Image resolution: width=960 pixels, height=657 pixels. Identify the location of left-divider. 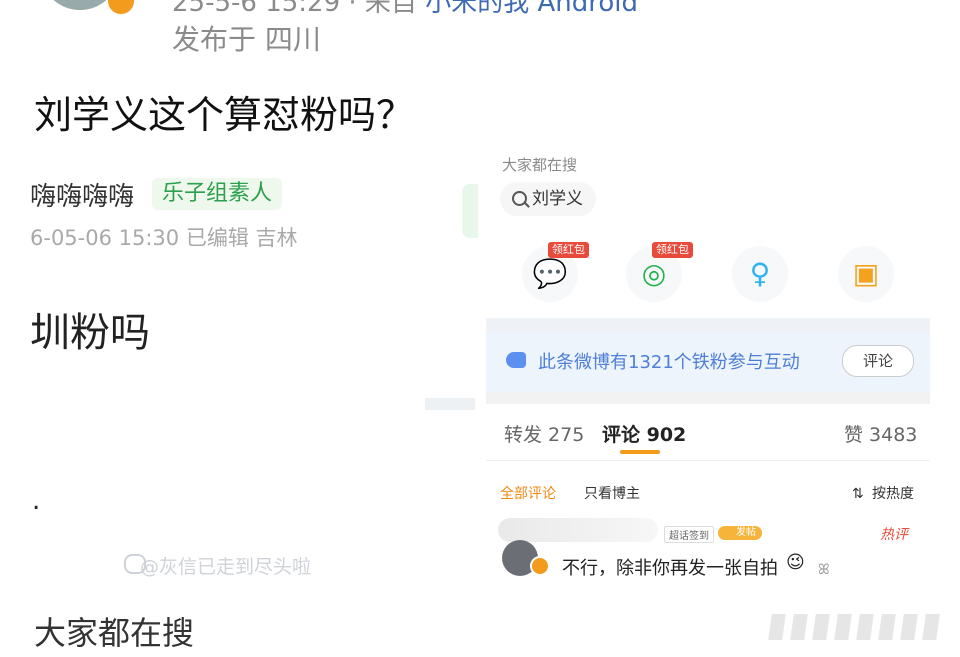
(450, 404).